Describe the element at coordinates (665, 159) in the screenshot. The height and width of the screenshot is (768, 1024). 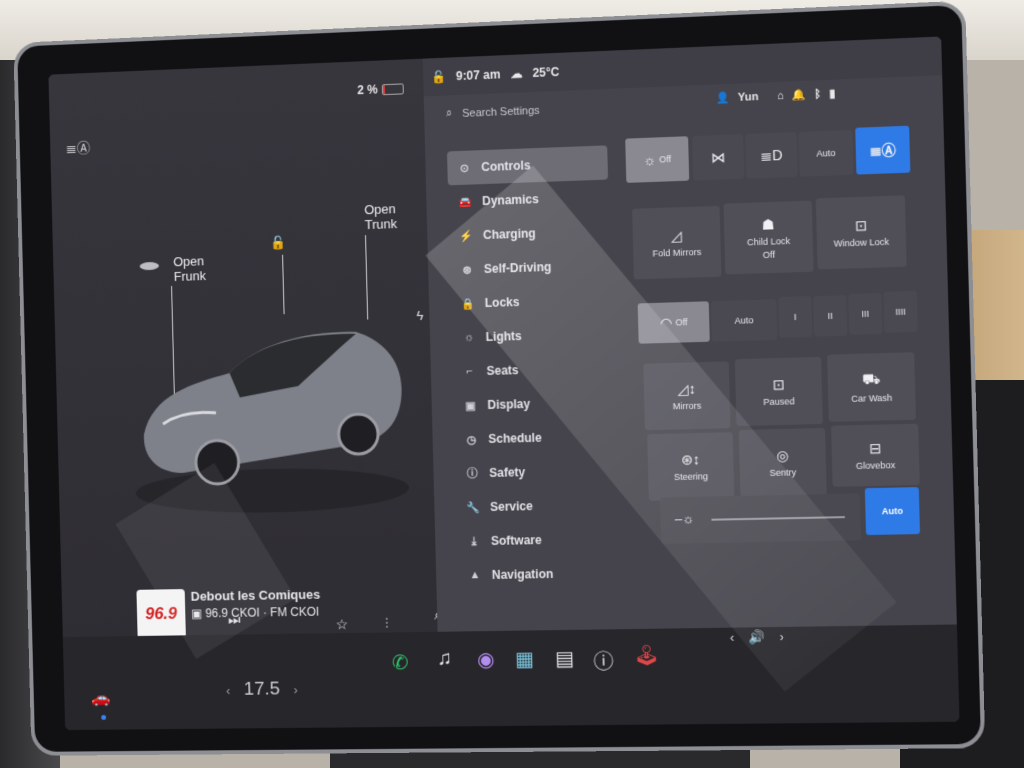
I see `lights-off-label: Off` at that location.